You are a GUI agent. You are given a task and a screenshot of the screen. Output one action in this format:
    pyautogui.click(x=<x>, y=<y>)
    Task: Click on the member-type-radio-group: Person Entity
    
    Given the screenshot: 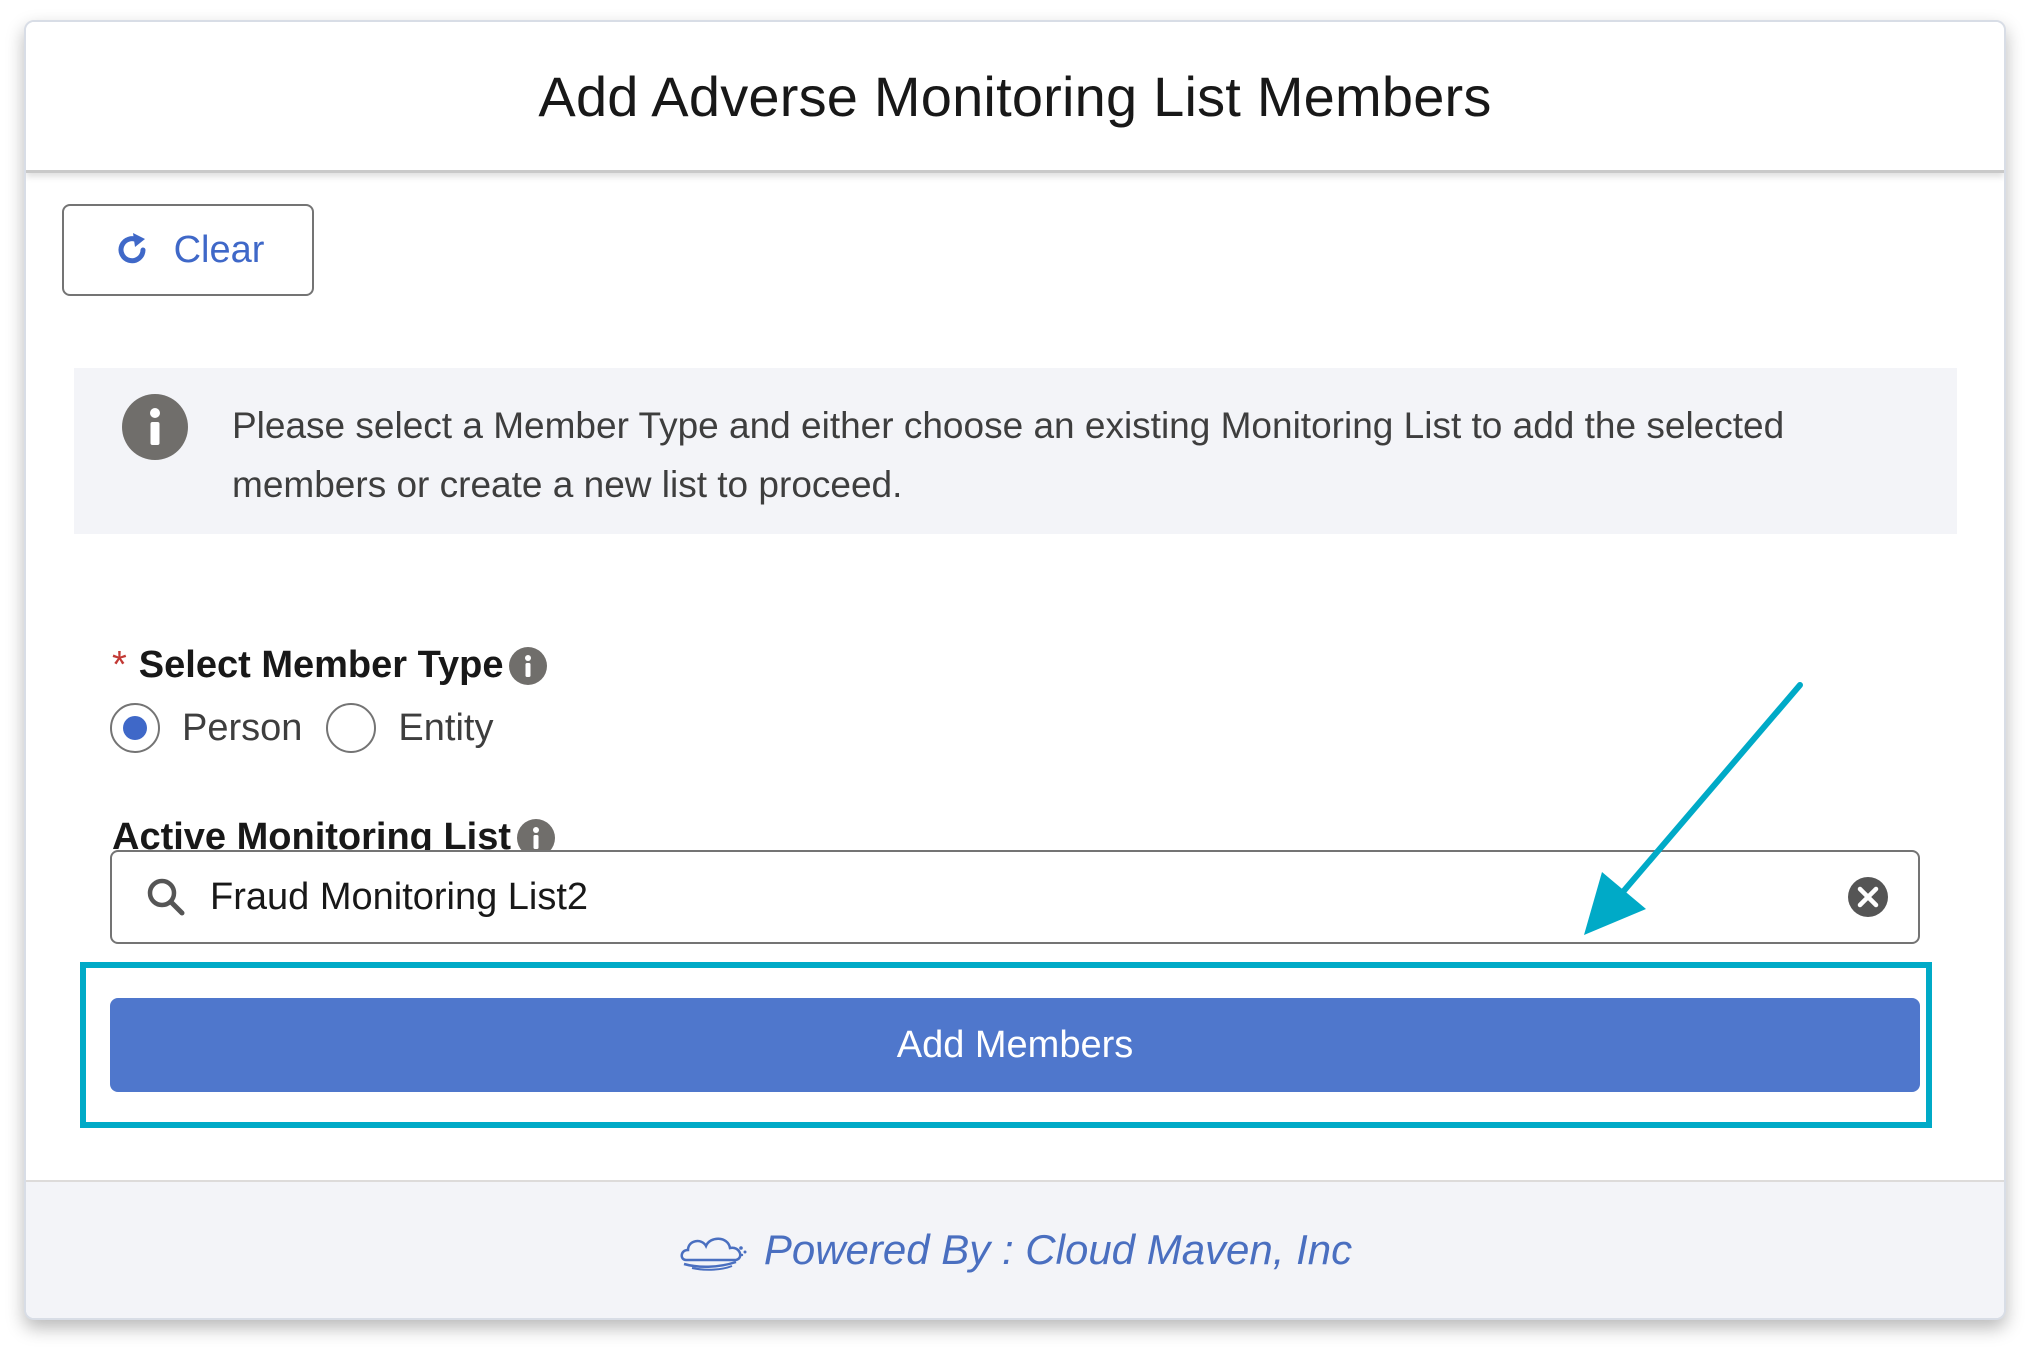 What is the action you would take?
    pyautogui.click(x=313, y=728)
    